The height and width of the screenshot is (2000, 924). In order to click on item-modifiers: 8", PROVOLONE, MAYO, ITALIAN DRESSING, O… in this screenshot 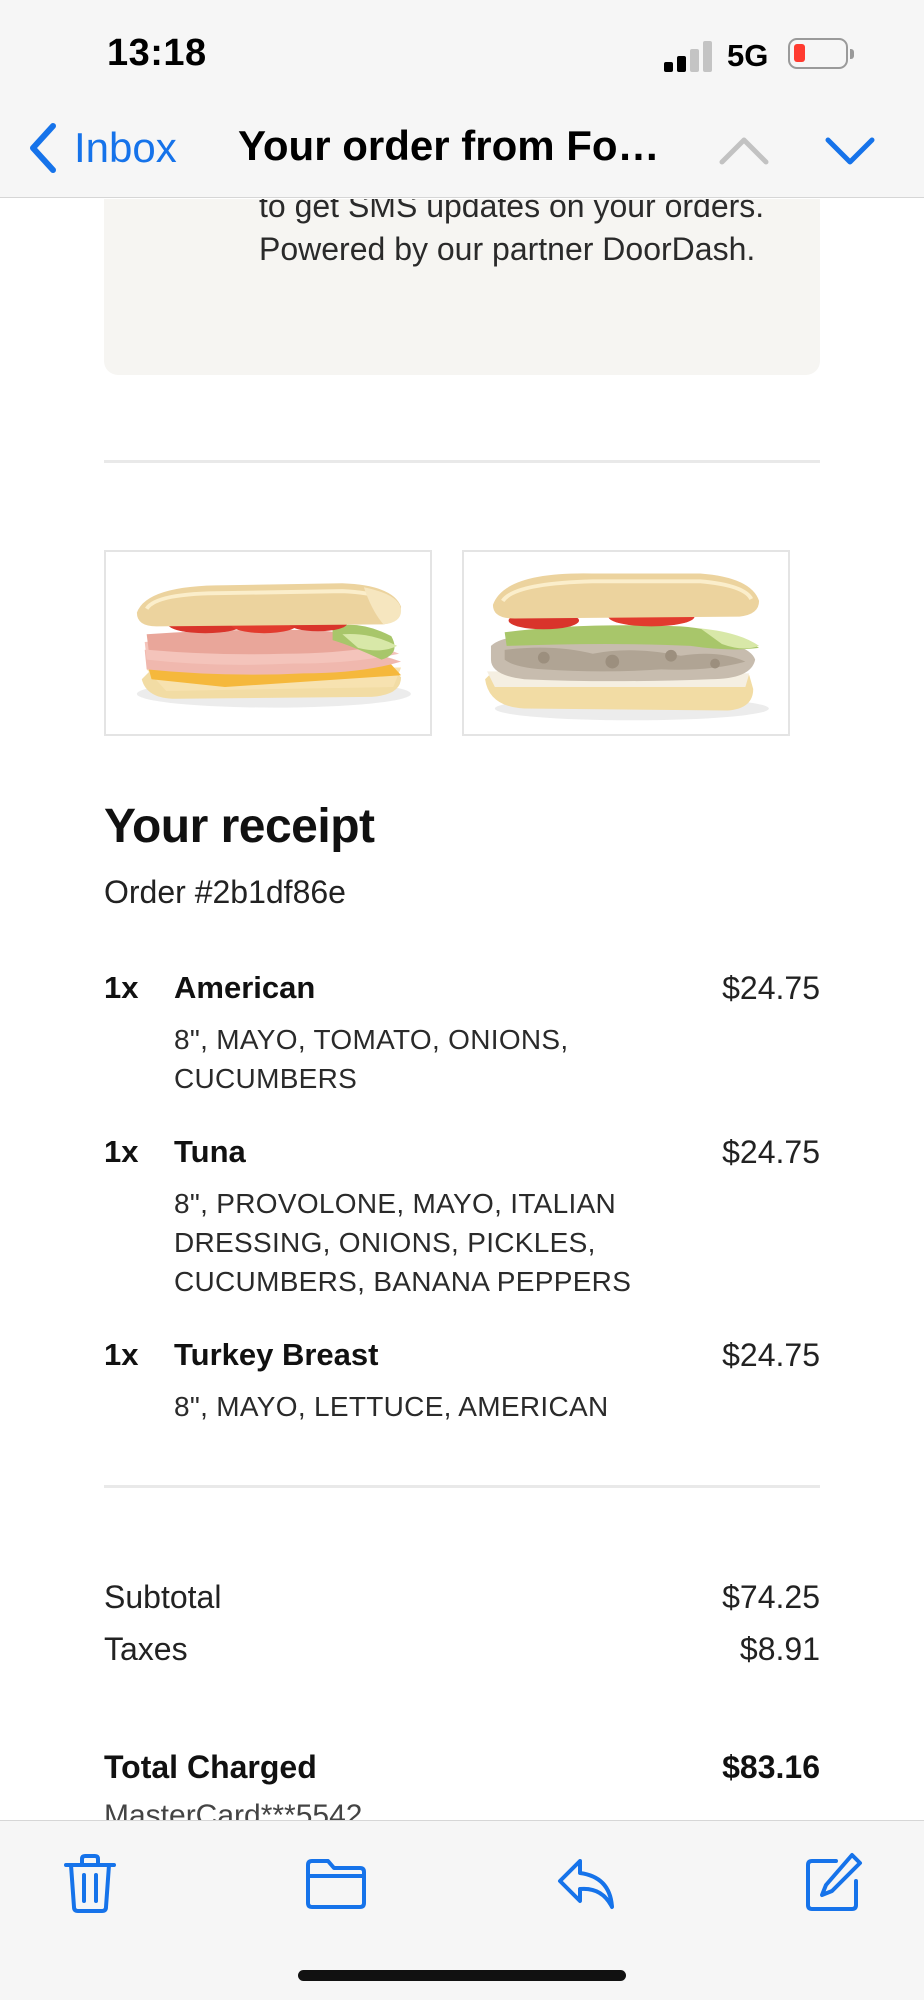, I will do `click(403, 1242)`.